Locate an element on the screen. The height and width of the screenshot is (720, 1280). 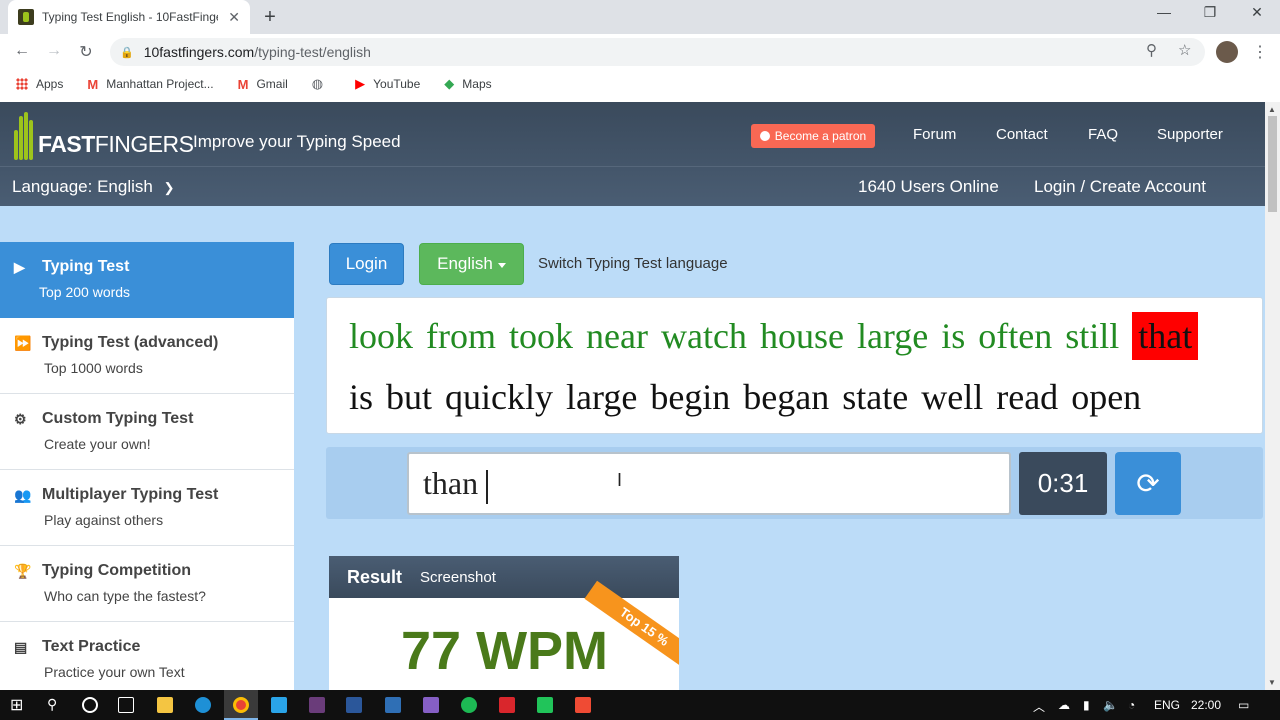
scroll-down-arrow-icon: ▼ is located at coordinates (1272, 682).